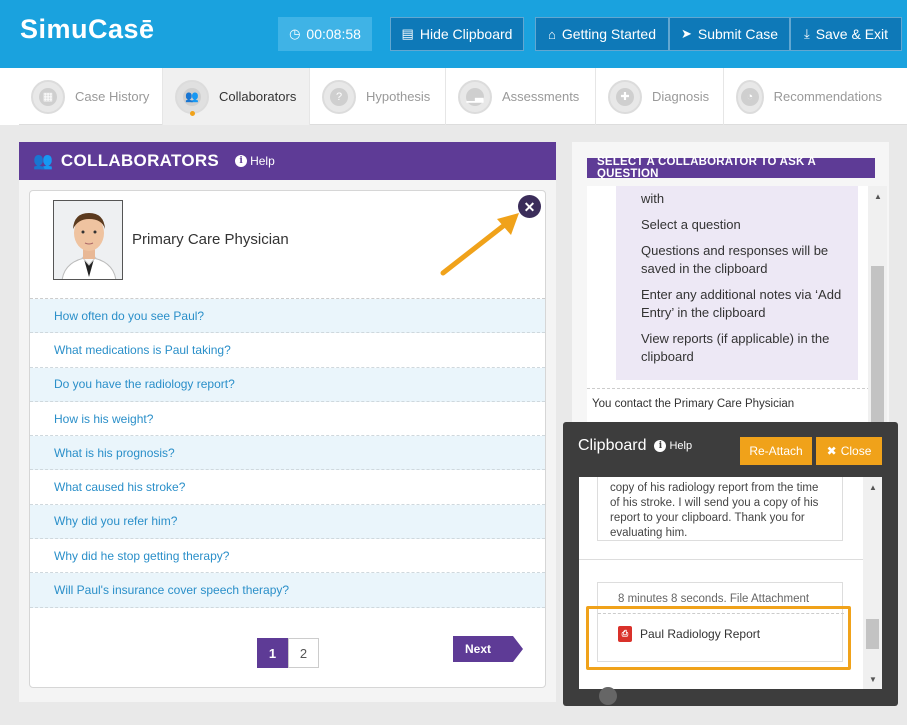  Describe the element at coordinates (466, 34) in the screenshot. I see `hide-clipboard-label: Hide Clipboard` at that location.